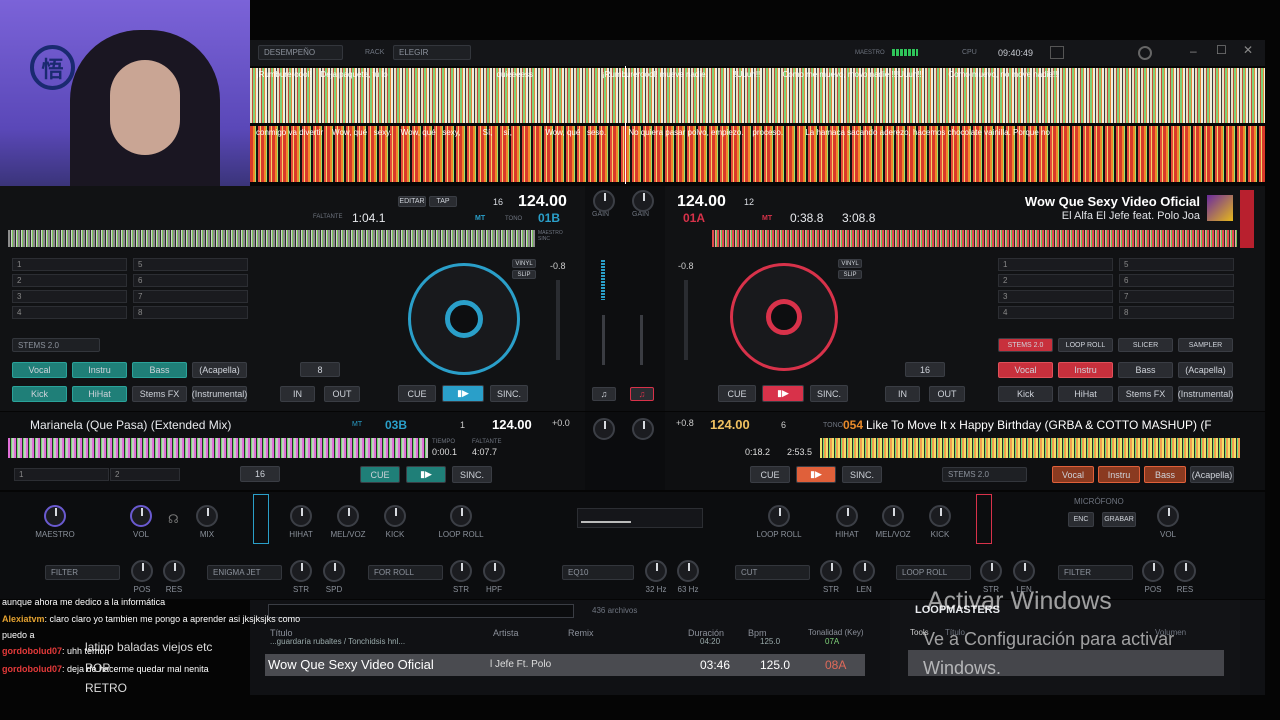 This screenshot has height=720, width=1280. I want to click on deck-a-stem-fx: Stems FX, so click(159, 394).